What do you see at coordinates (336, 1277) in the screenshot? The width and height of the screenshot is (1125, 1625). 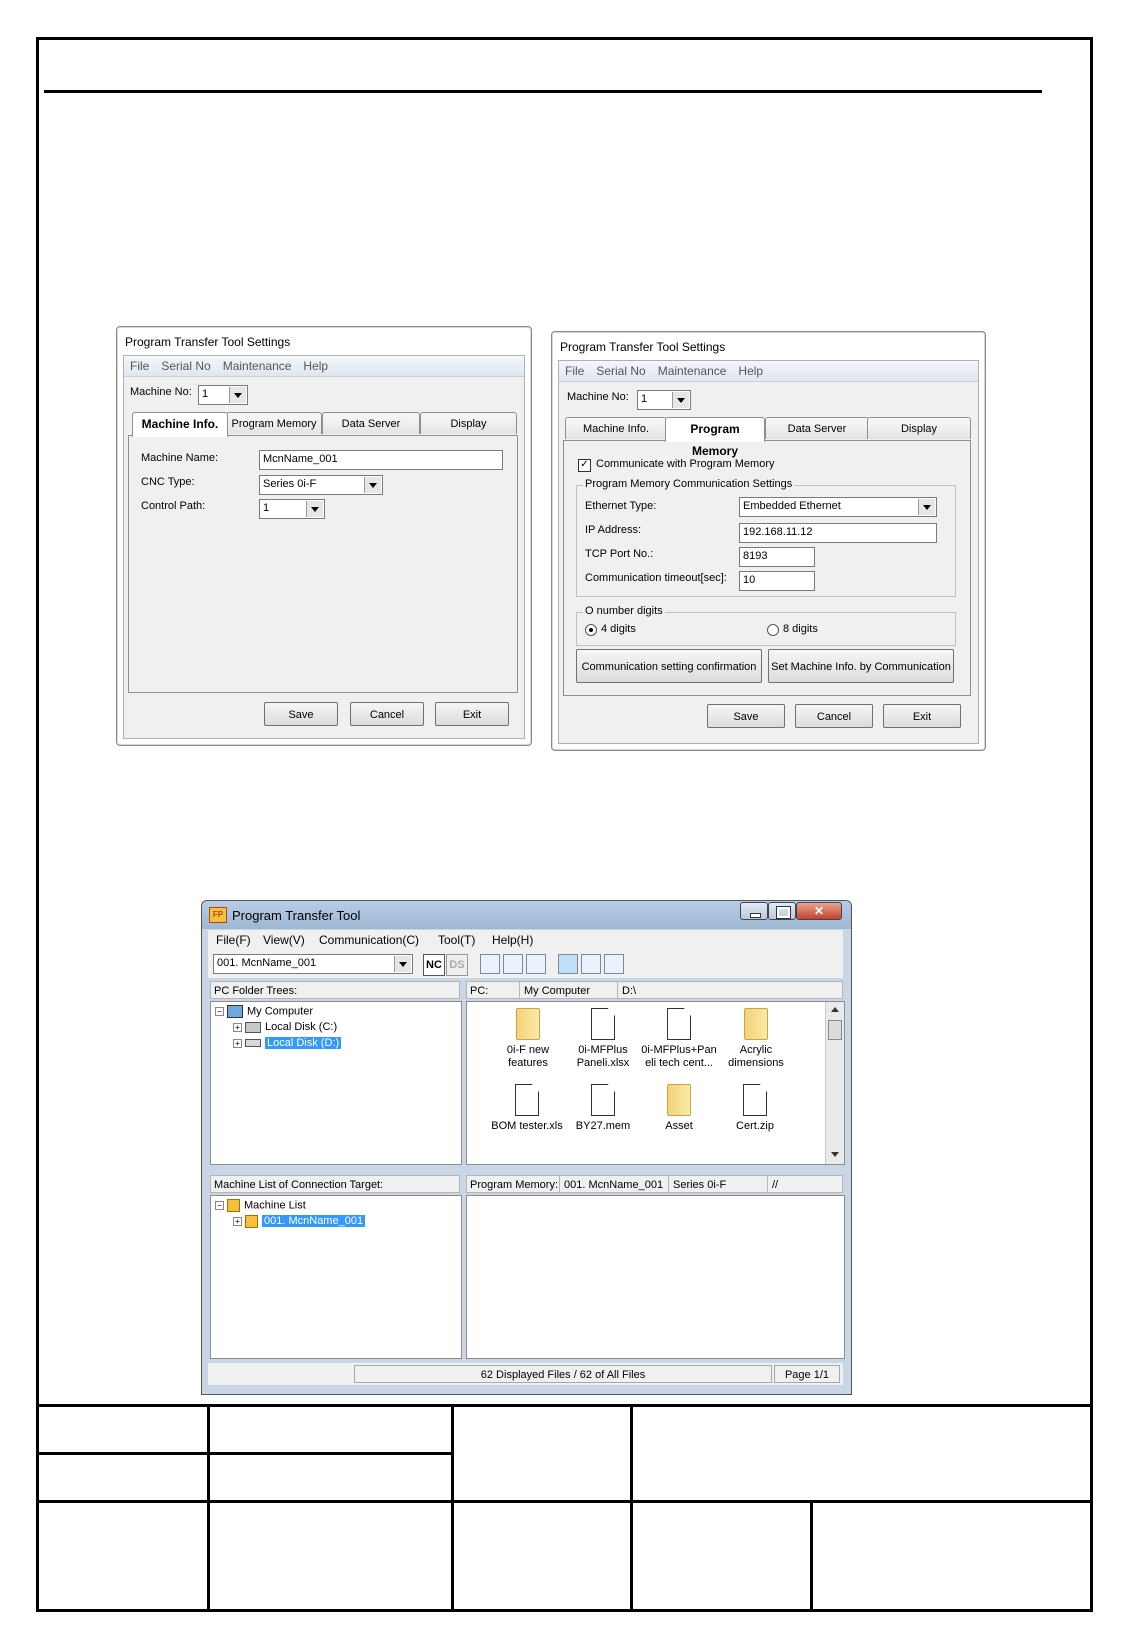 I see `machine-list-pane: − Machine List +001. McnName_001` at bounding box center [336, 1277].